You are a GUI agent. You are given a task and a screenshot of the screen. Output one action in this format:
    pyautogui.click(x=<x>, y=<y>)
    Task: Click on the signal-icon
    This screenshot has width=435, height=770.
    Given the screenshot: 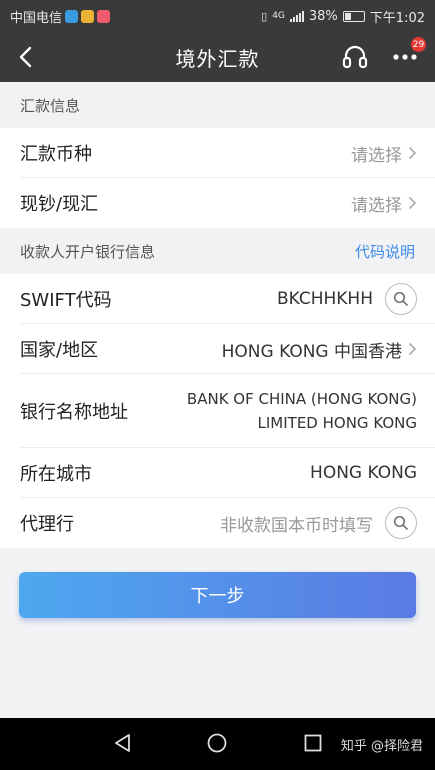 What is the action you would take?
    pyautogui.click(x=296, y=16)
    